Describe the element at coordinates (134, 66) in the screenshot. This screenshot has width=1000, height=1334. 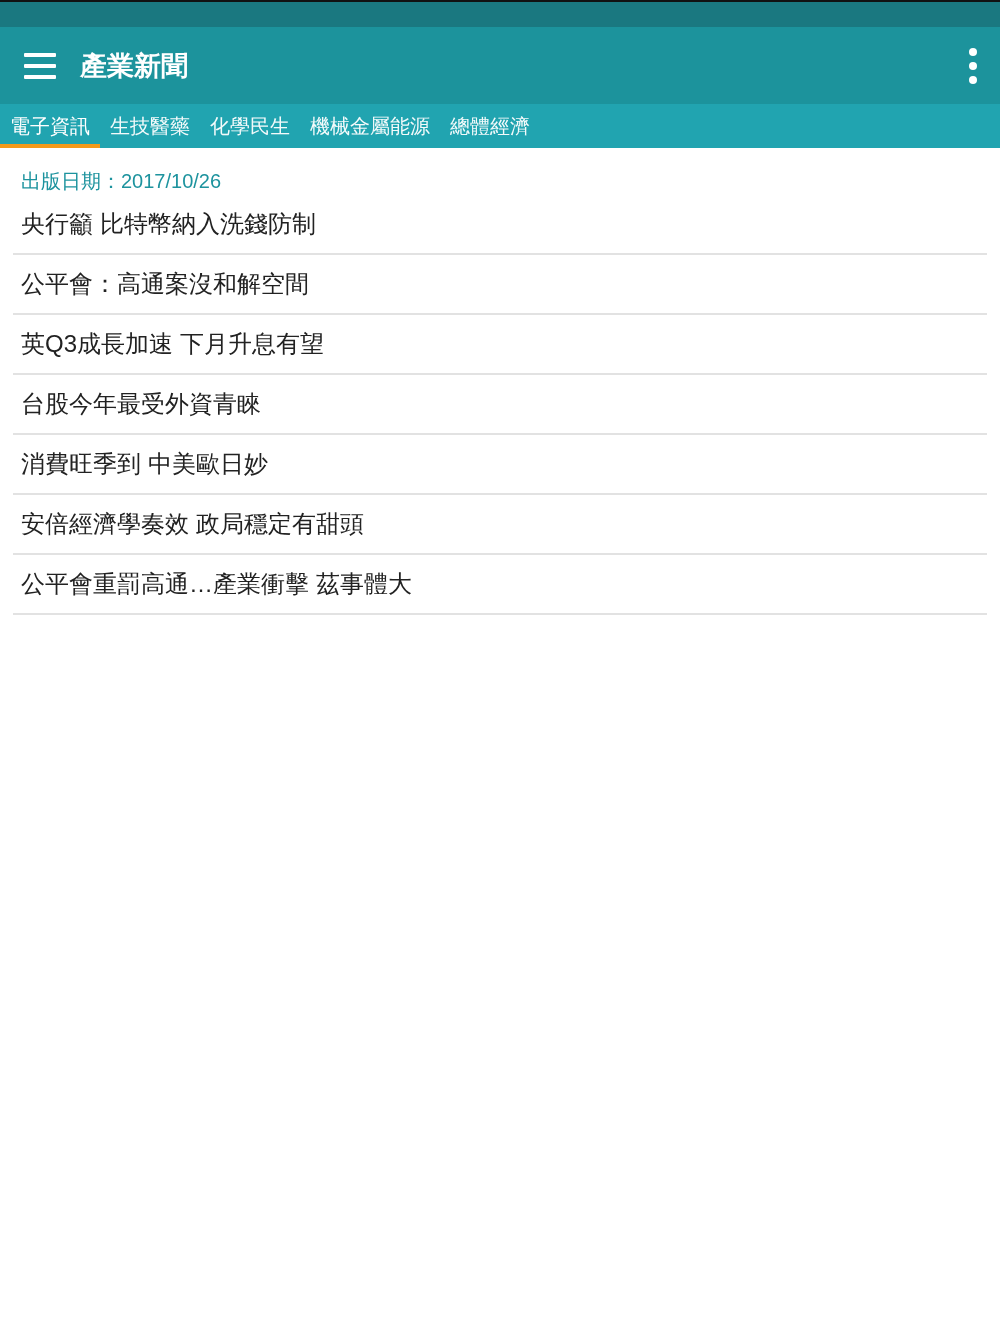
I see `app-title: 產業新聞` at that location.